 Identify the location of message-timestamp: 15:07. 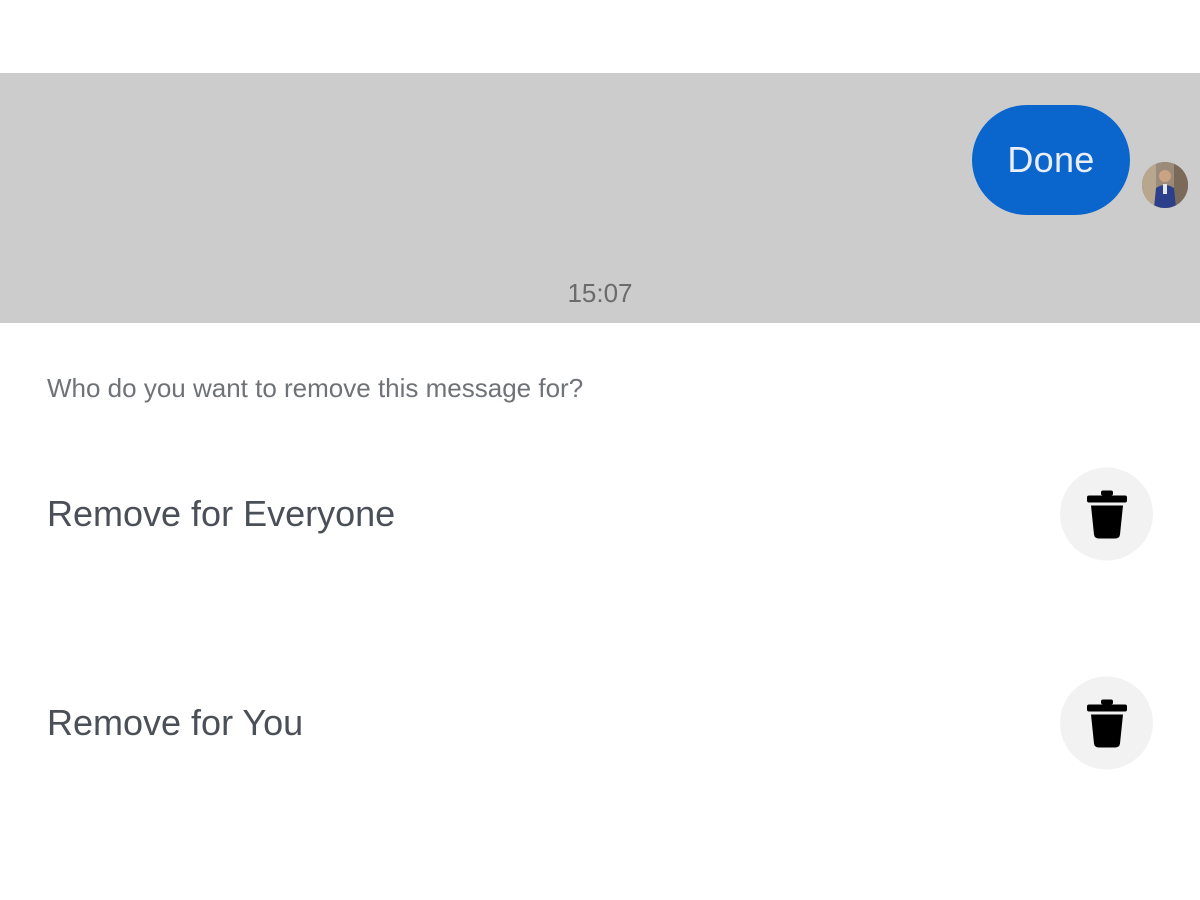
(600, 293).